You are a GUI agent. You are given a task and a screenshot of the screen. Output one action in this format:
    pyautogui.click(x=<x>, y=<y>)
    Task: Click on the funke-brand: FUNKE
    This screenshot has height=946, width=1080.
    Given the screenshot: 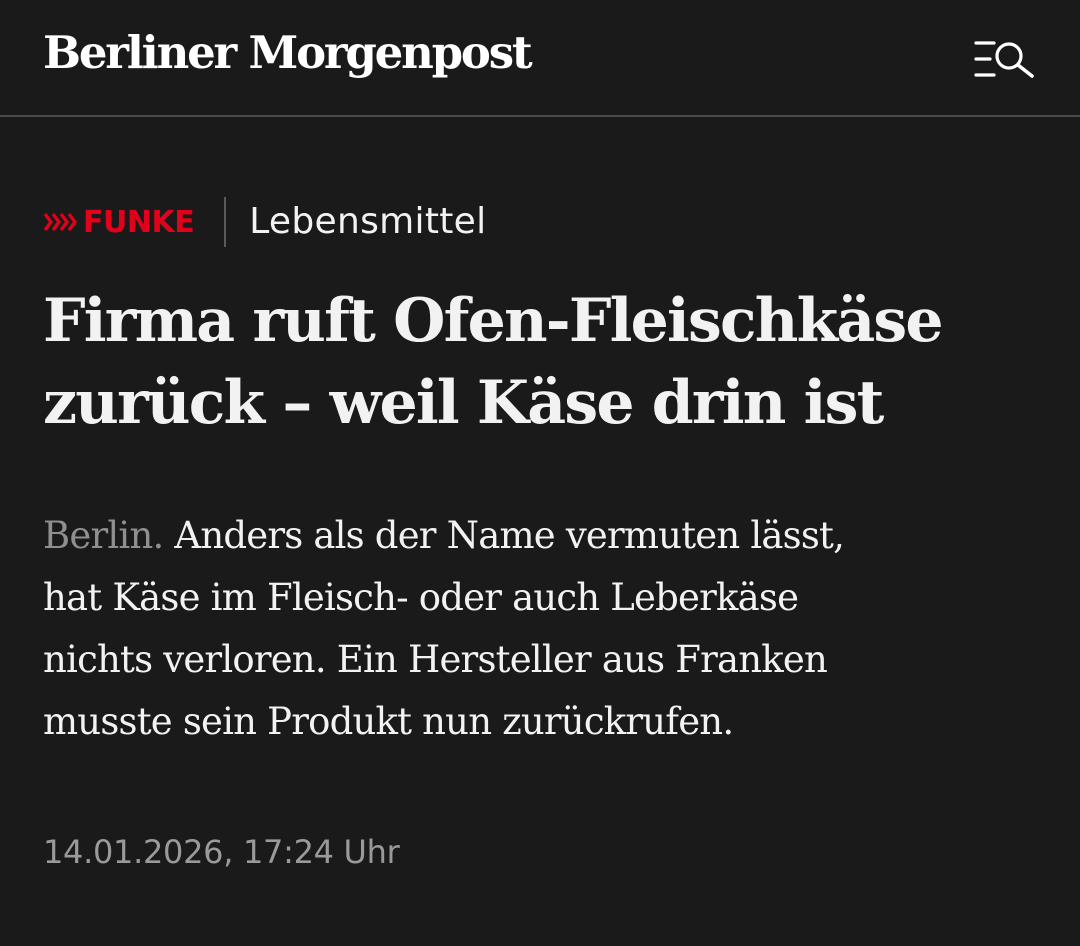 What is the action you would take?
    pyautogui.click(x=119, y=222)
    